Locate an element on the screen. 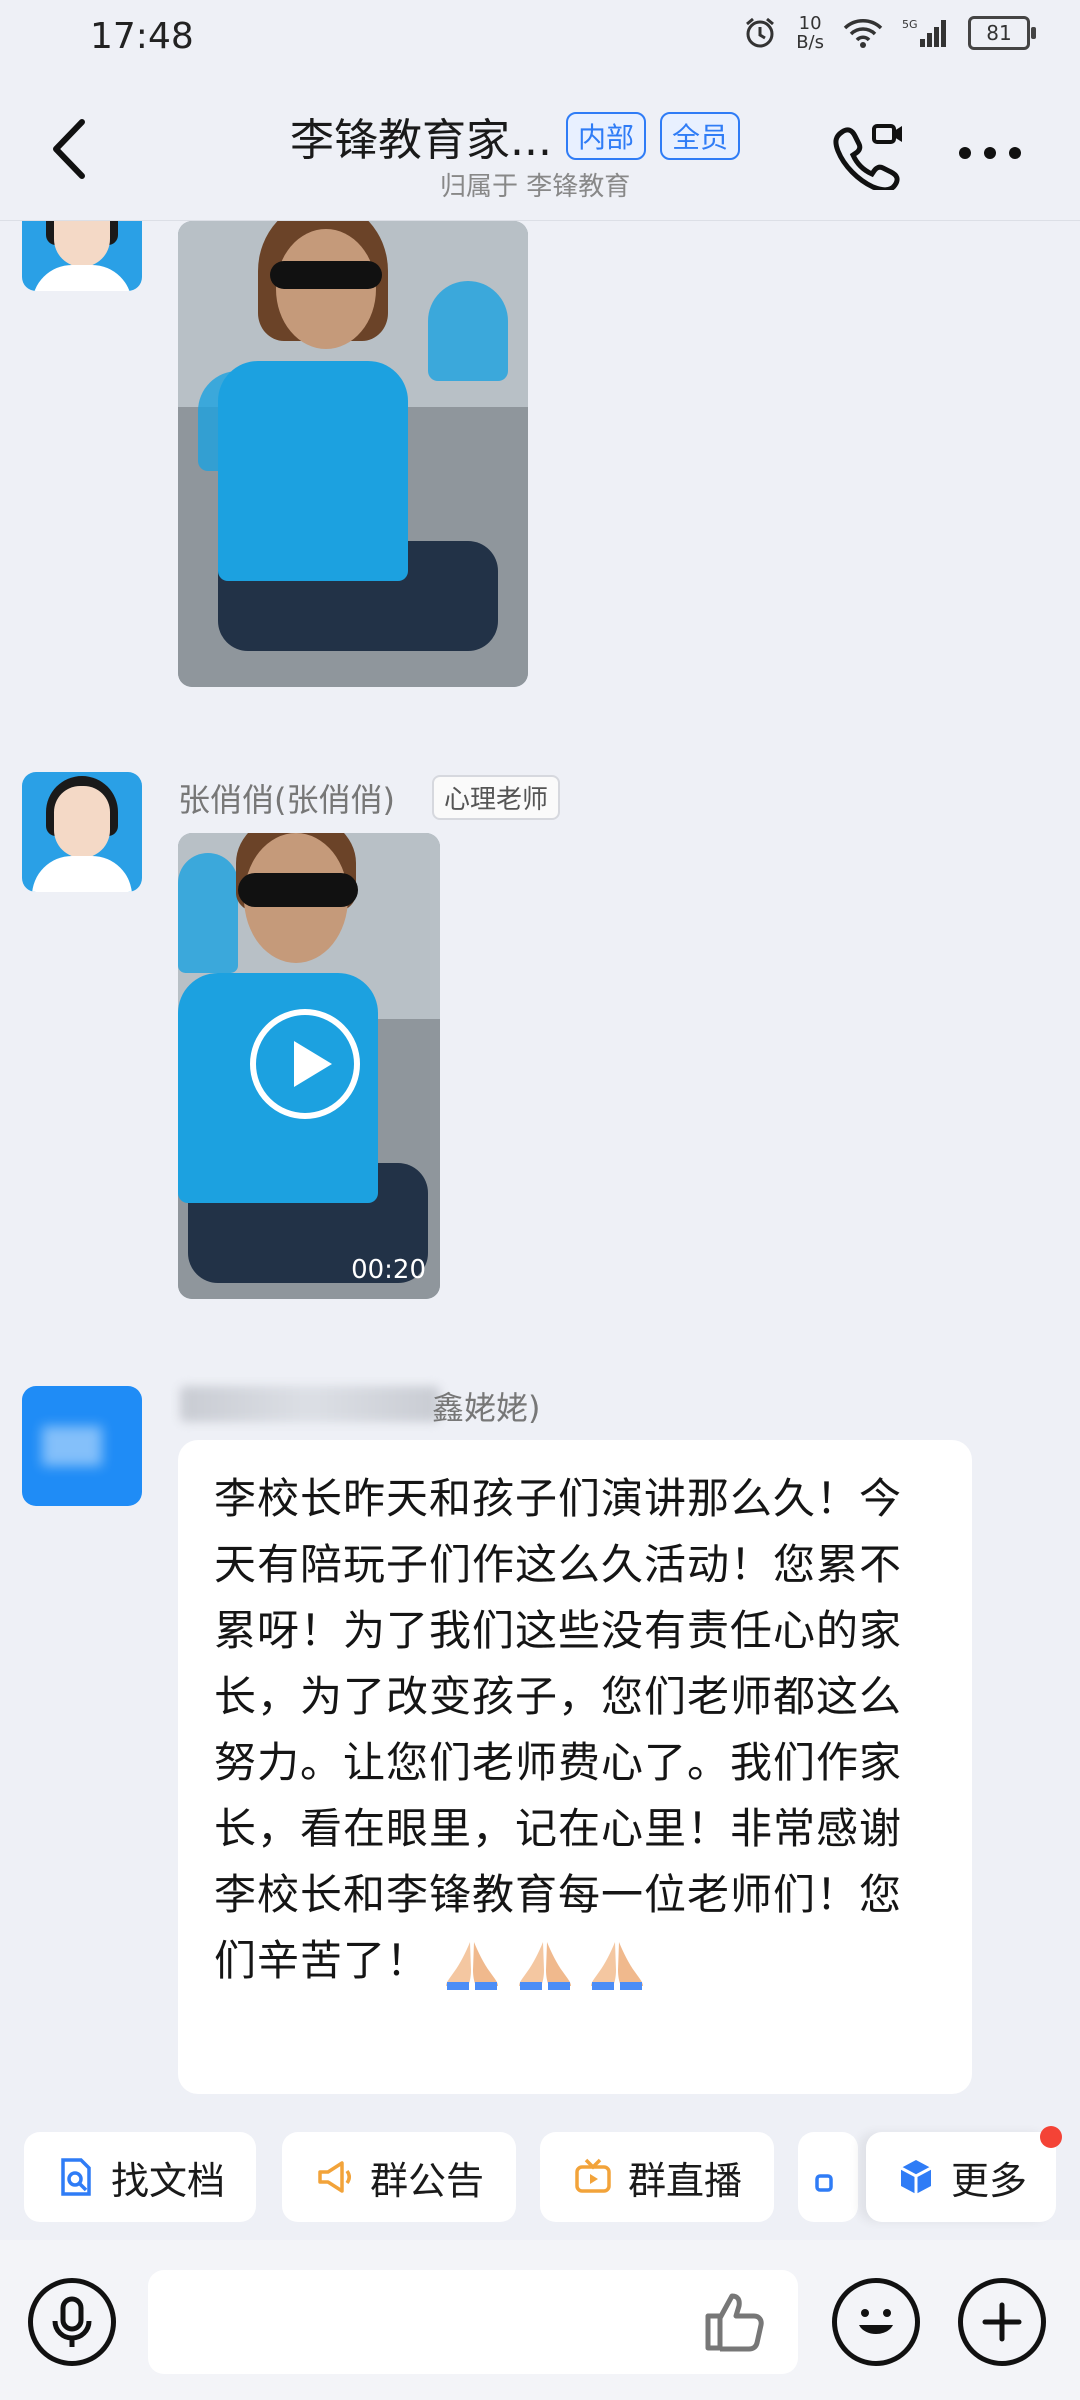 The image size is (1080, 2400). more-options-icon is located at coordinates (990, 153).